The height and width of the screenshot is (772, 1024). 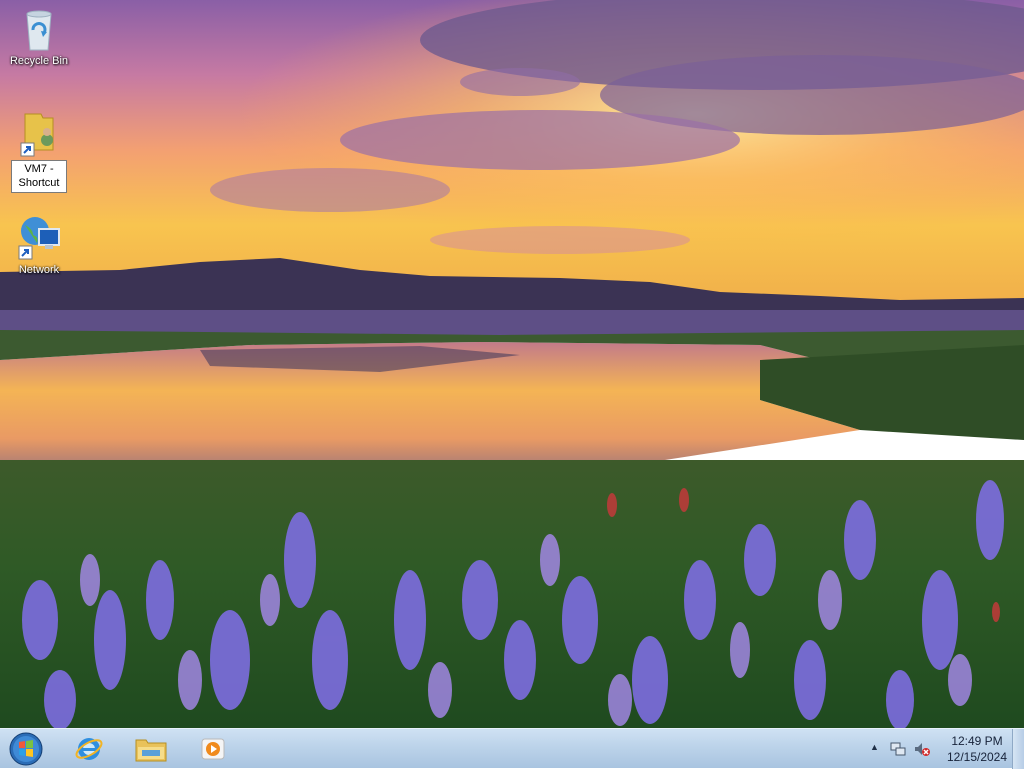 I want to click on desktop-icon-network: Network, so click(x=39, y=245).